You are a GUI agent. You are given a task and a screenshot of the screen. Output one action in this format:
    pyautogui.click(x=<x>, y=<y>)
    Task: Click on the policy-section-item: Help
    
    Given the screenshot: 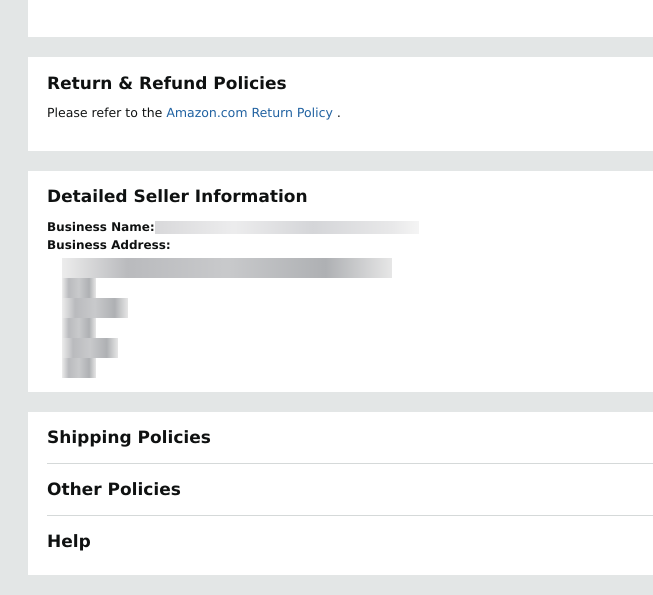 What is the action you would take?
    pyautogui.click(x=350, y=541)
    